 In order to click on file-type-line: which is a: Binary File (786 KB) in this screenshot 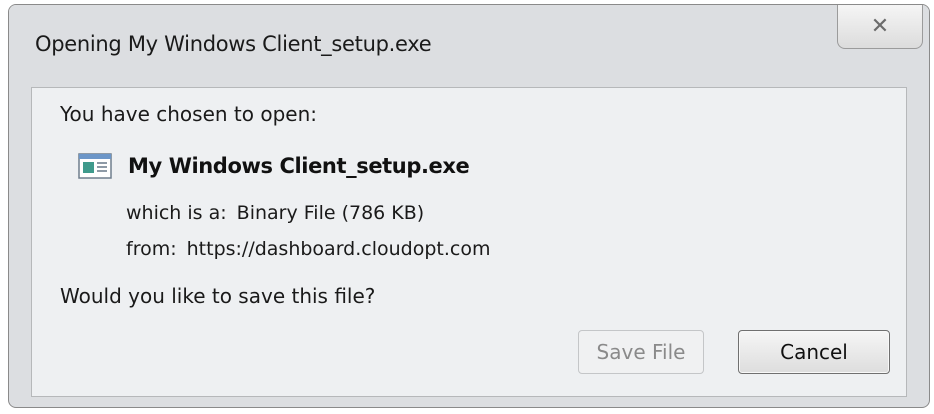, I will do `click(275, 213)`.